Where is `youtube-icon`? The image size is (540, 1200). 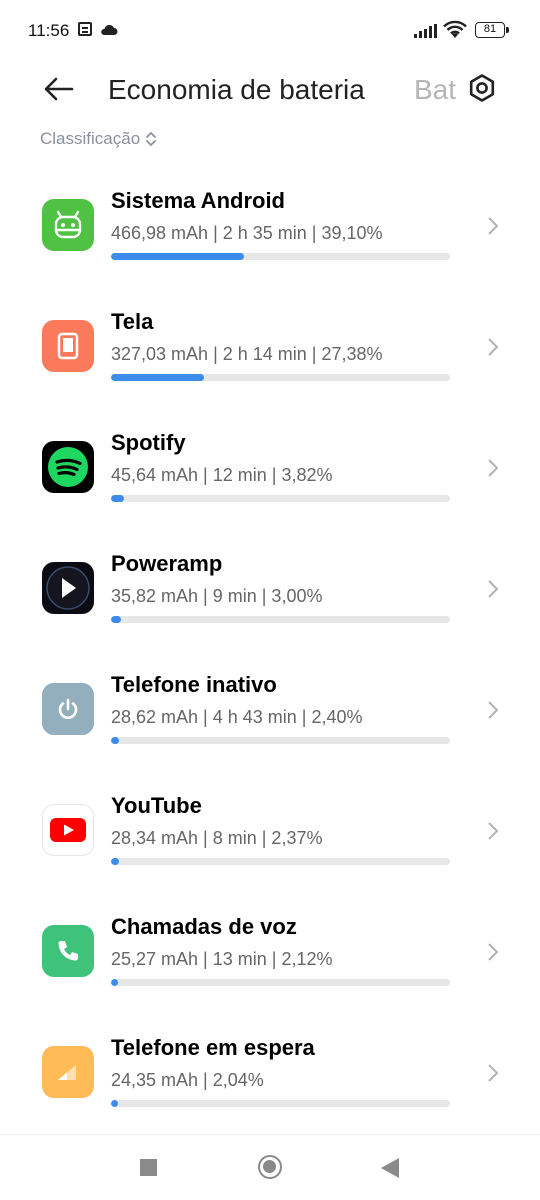
youtube-icon is located at coordinates (68, 830).